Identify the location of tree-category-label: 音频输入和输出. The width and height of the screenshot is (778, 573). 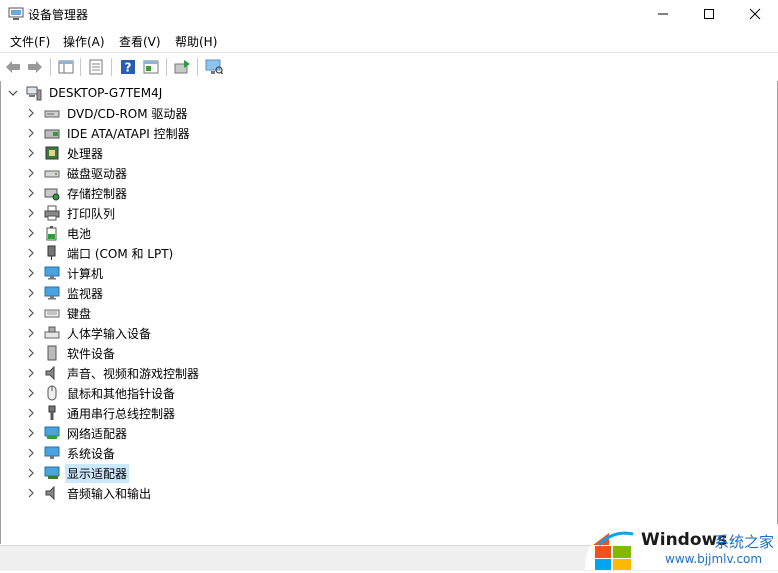
(109, 493).